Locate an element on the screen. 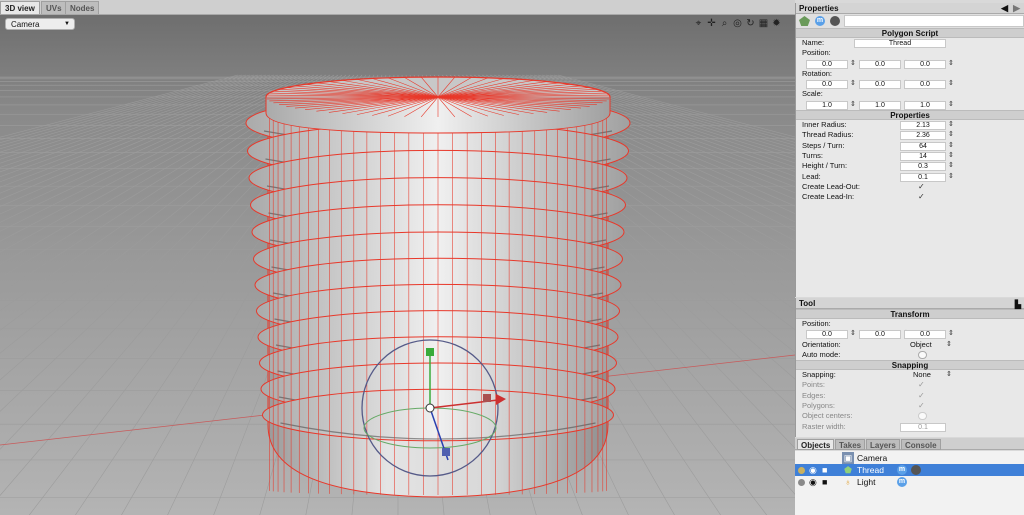 Image resolution: width=1024 pixels, height=515 pixels. zoom-icon: ⌕ is located at coordinates (724, 24).